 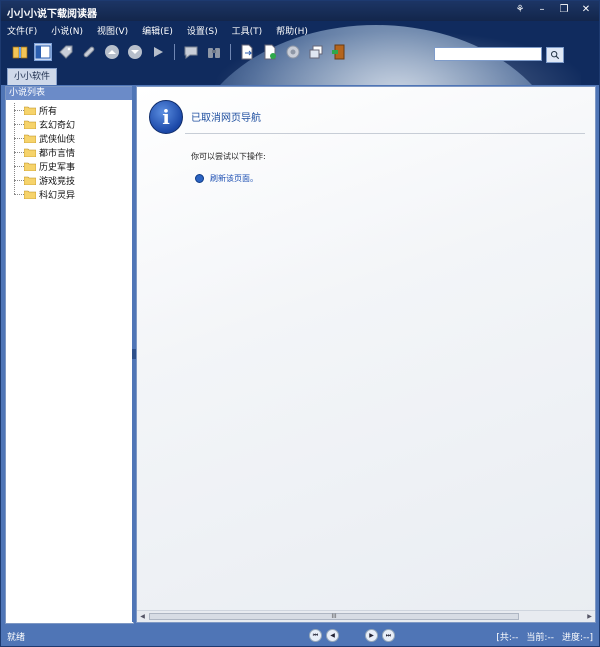 I want to click on bullet-icon, so click(x=199, y=178).